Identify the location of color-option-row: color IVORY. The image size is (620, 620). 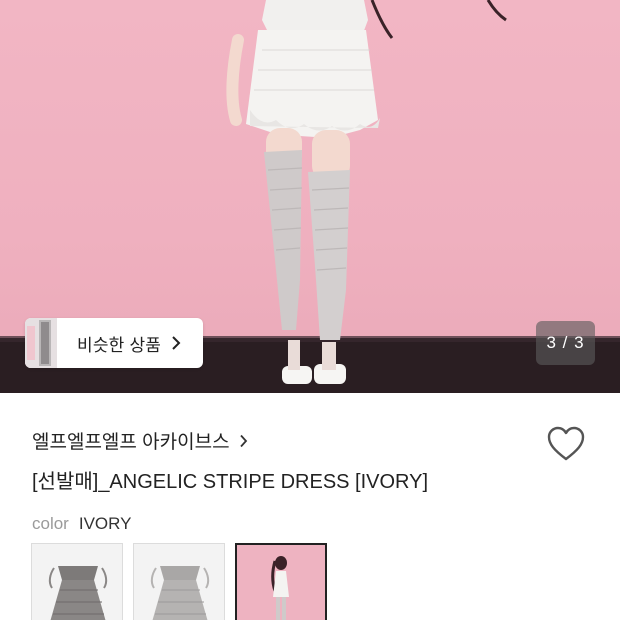
(81, 524).